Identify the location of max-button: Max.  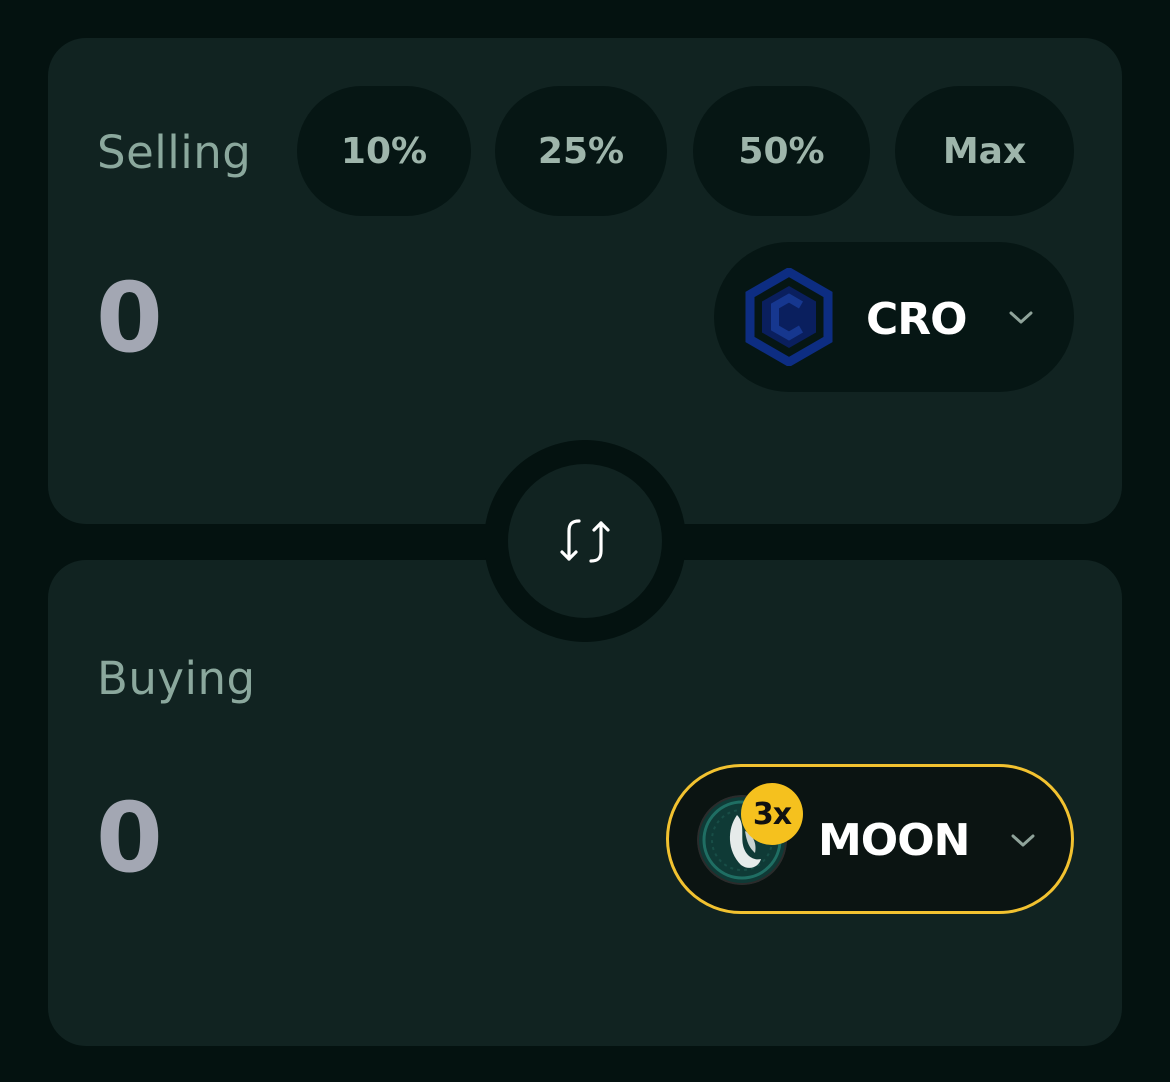
(984, 151).